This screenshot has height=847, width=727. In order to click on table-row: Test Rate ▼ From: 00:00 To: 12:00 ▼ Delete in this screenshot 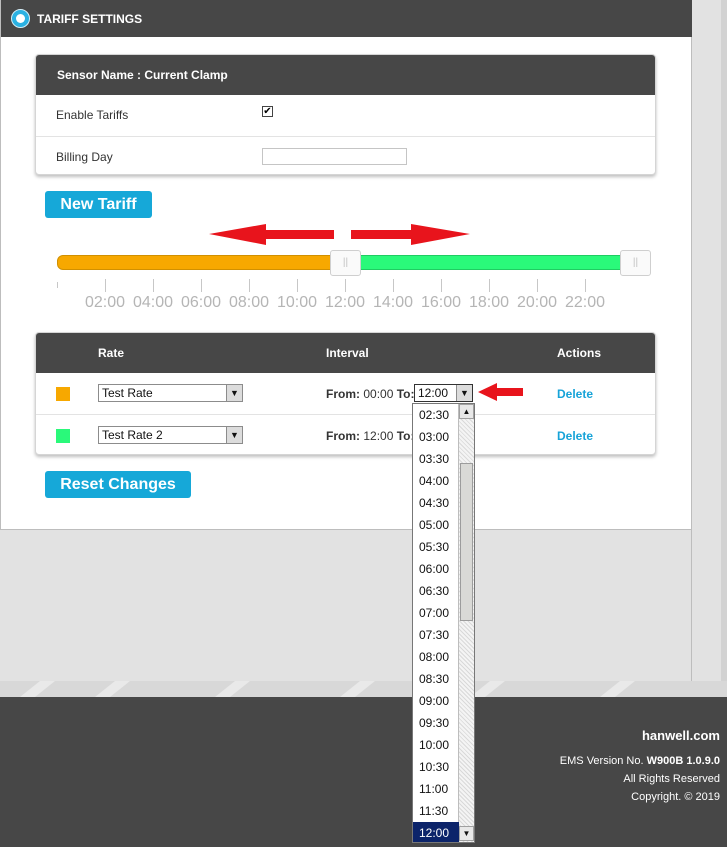, I will do `click(345, 393)`.